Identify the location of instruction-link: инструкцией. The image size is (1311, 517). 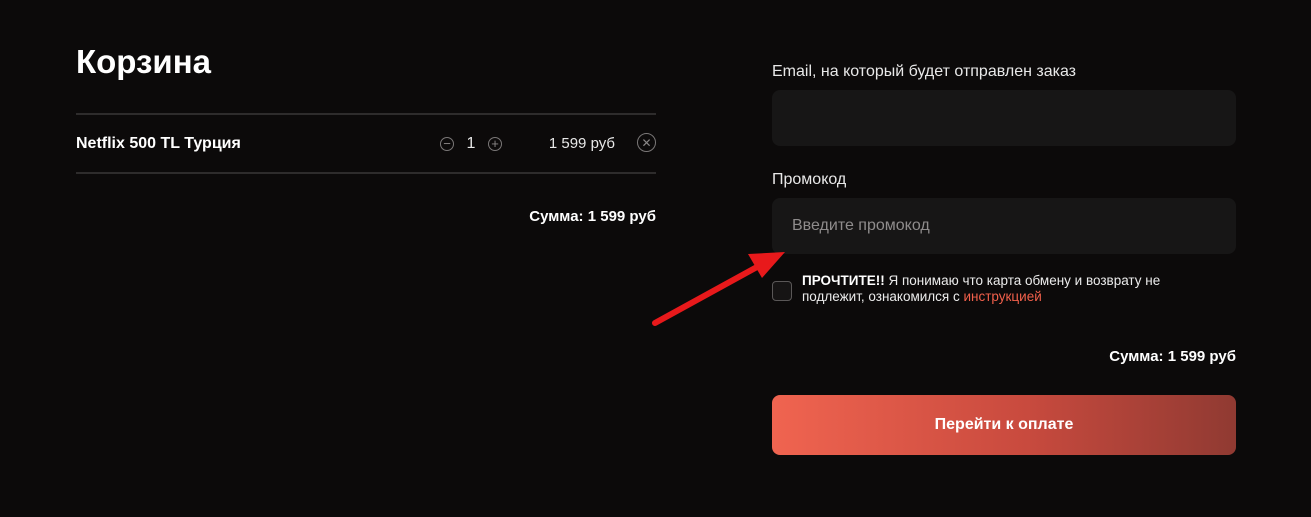
(1002, 296).